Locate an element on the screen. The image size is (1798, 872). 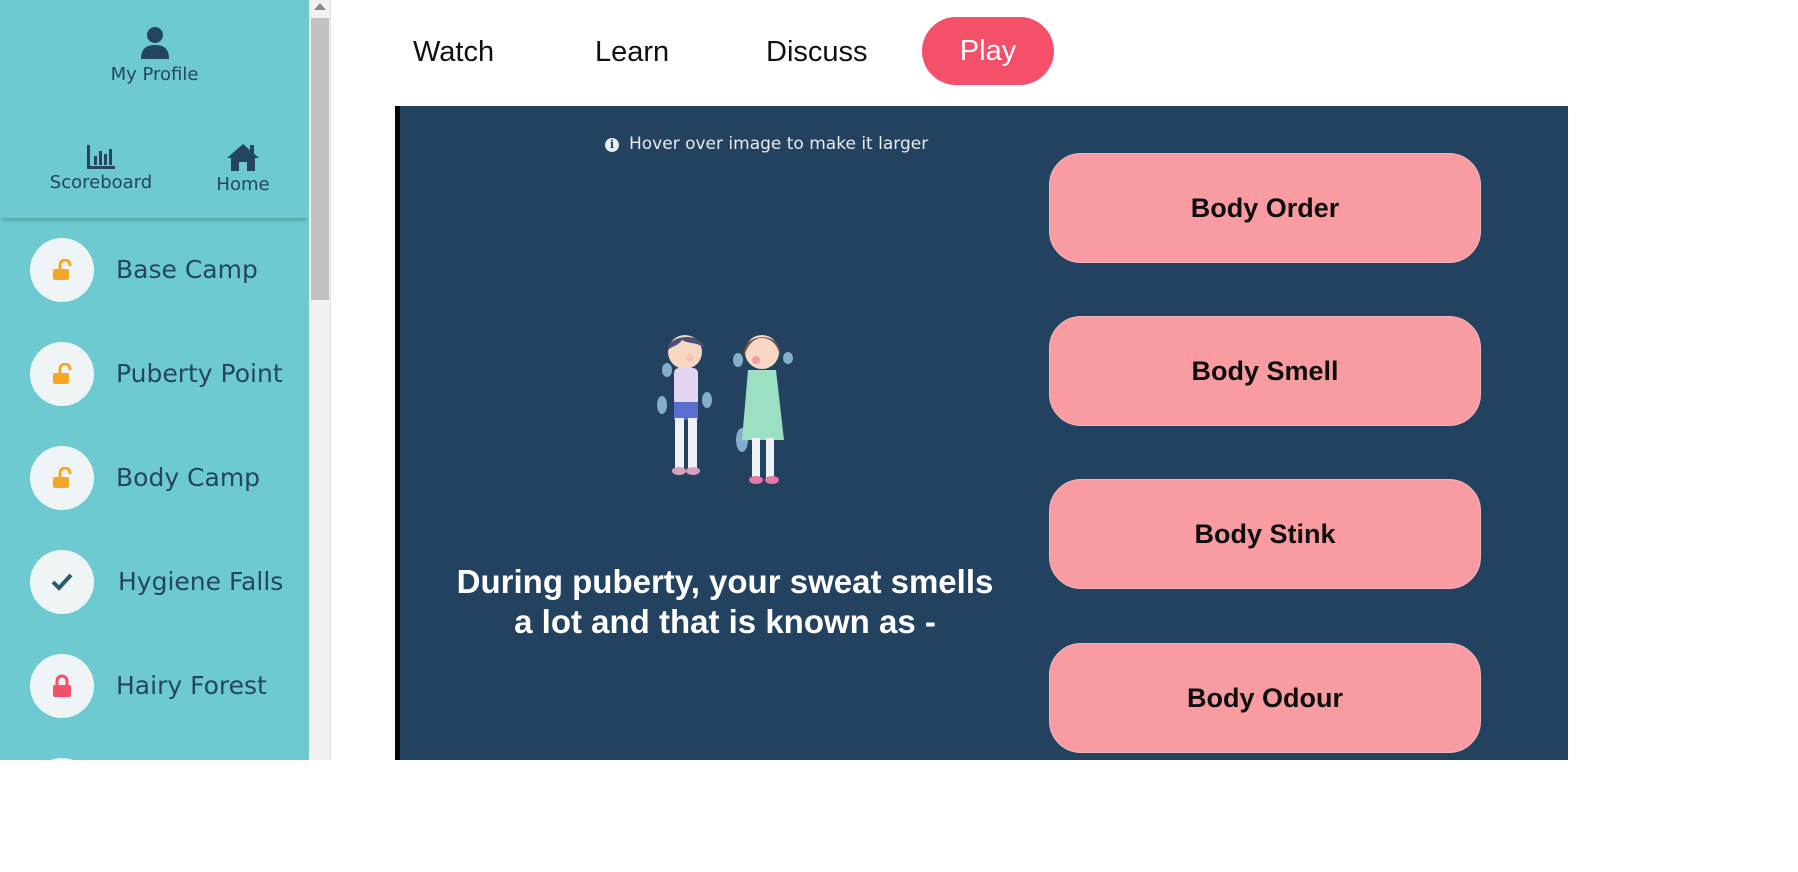
level-item-hairy-forest: Hairy Forest is located at coordinates (165, 686).